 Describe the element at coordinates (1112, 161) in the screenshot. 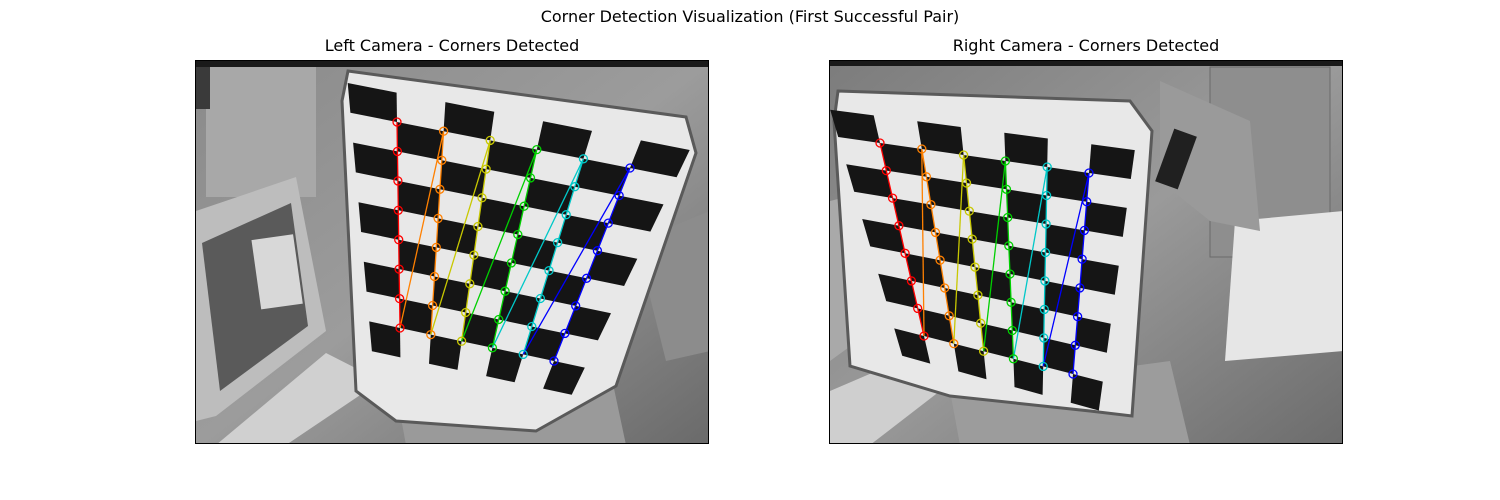

I see `checkerboard-square` at that location.